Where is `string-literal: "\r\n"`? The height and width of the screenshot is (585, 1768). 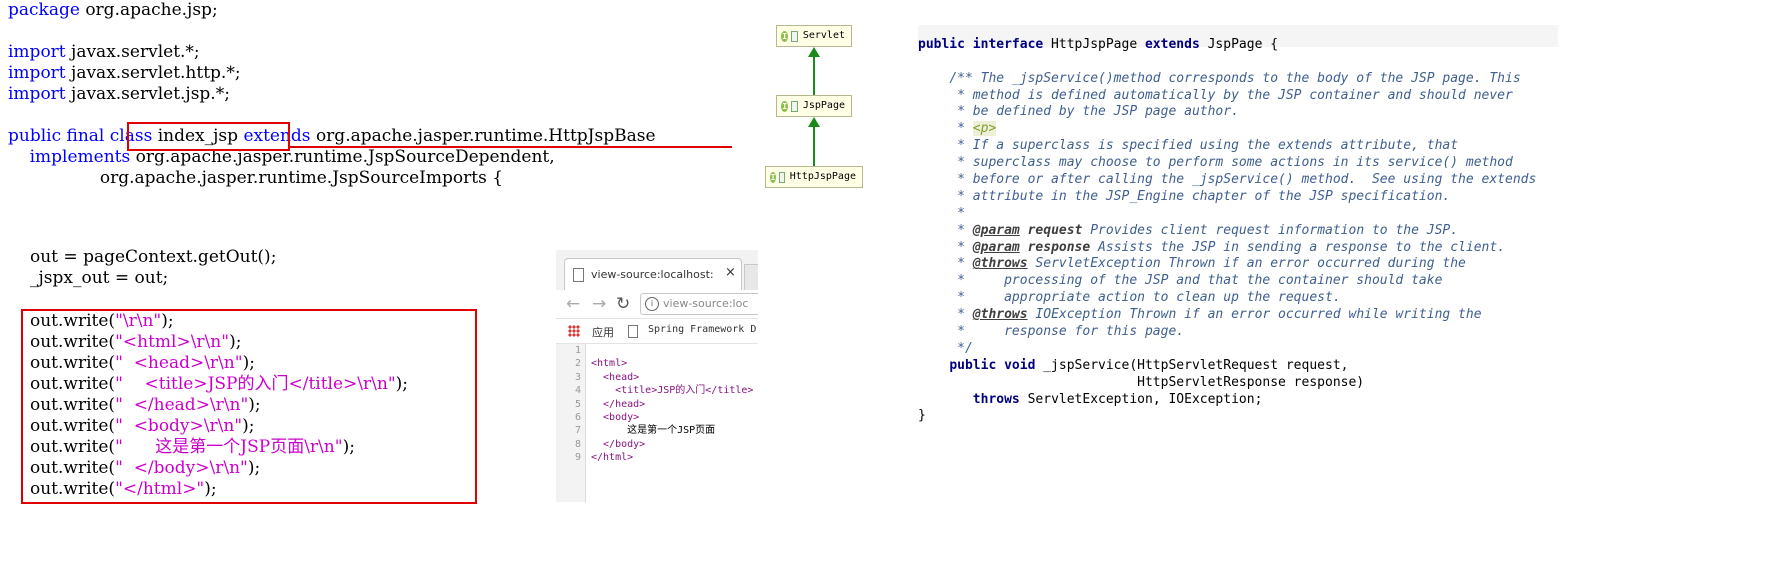
string-literal: "\r\n" is located at coordinates (138, 321).